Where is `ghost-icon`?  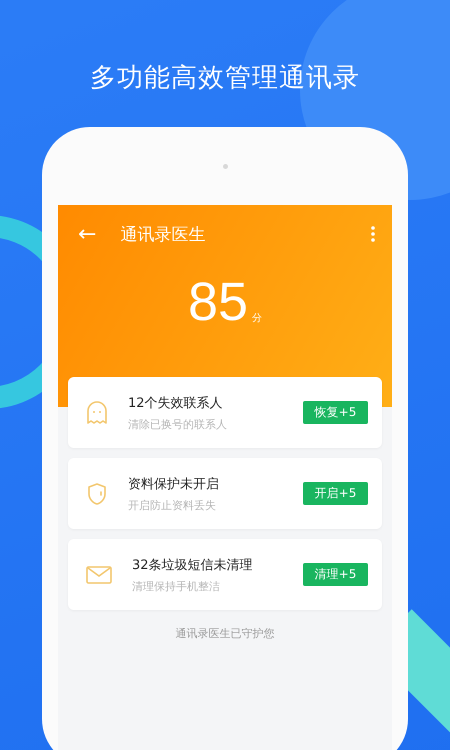
ghost-icon is located at coordinates (97, 412).